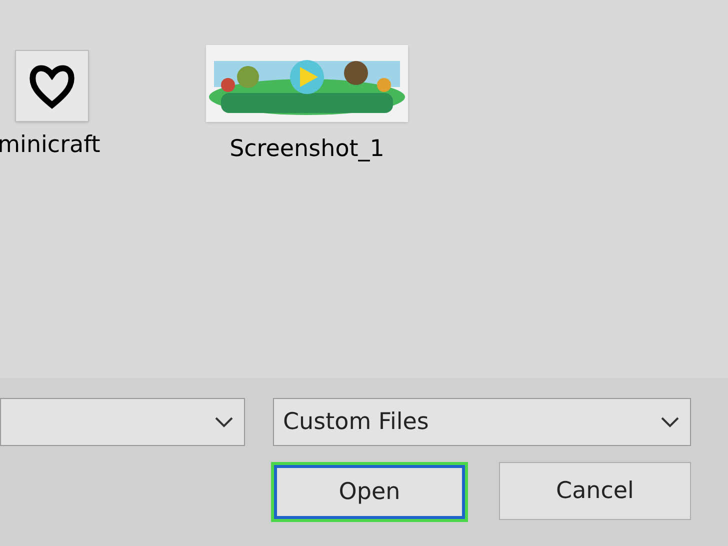  Describe the element at coordinates (122, 422) in the screenshot. I see `file-name-field` at that location.